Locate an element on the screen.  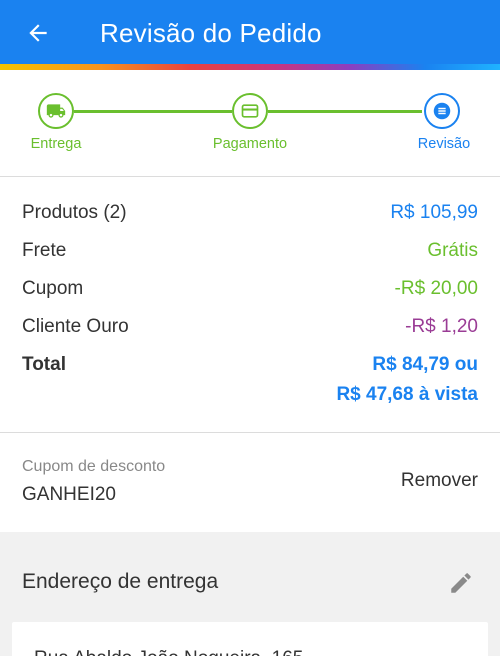
row-value: Grátis is located at coordinates (452, 250).